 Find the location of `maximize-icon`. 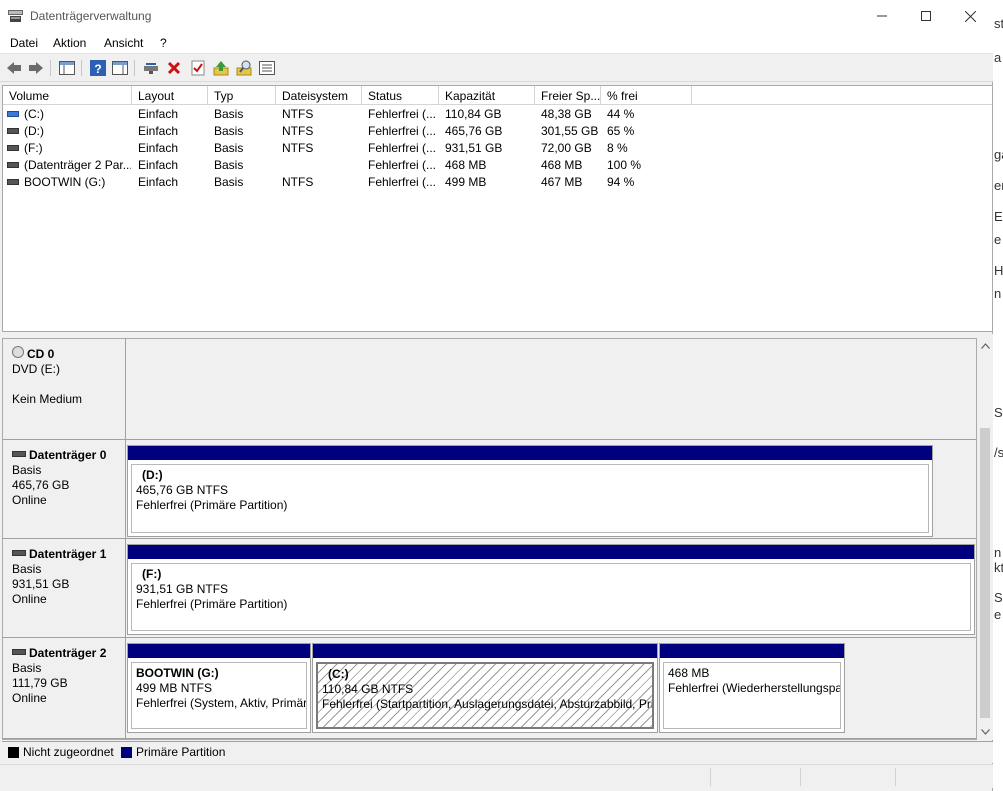

maximize-icon is located at coordinates (926, 16).